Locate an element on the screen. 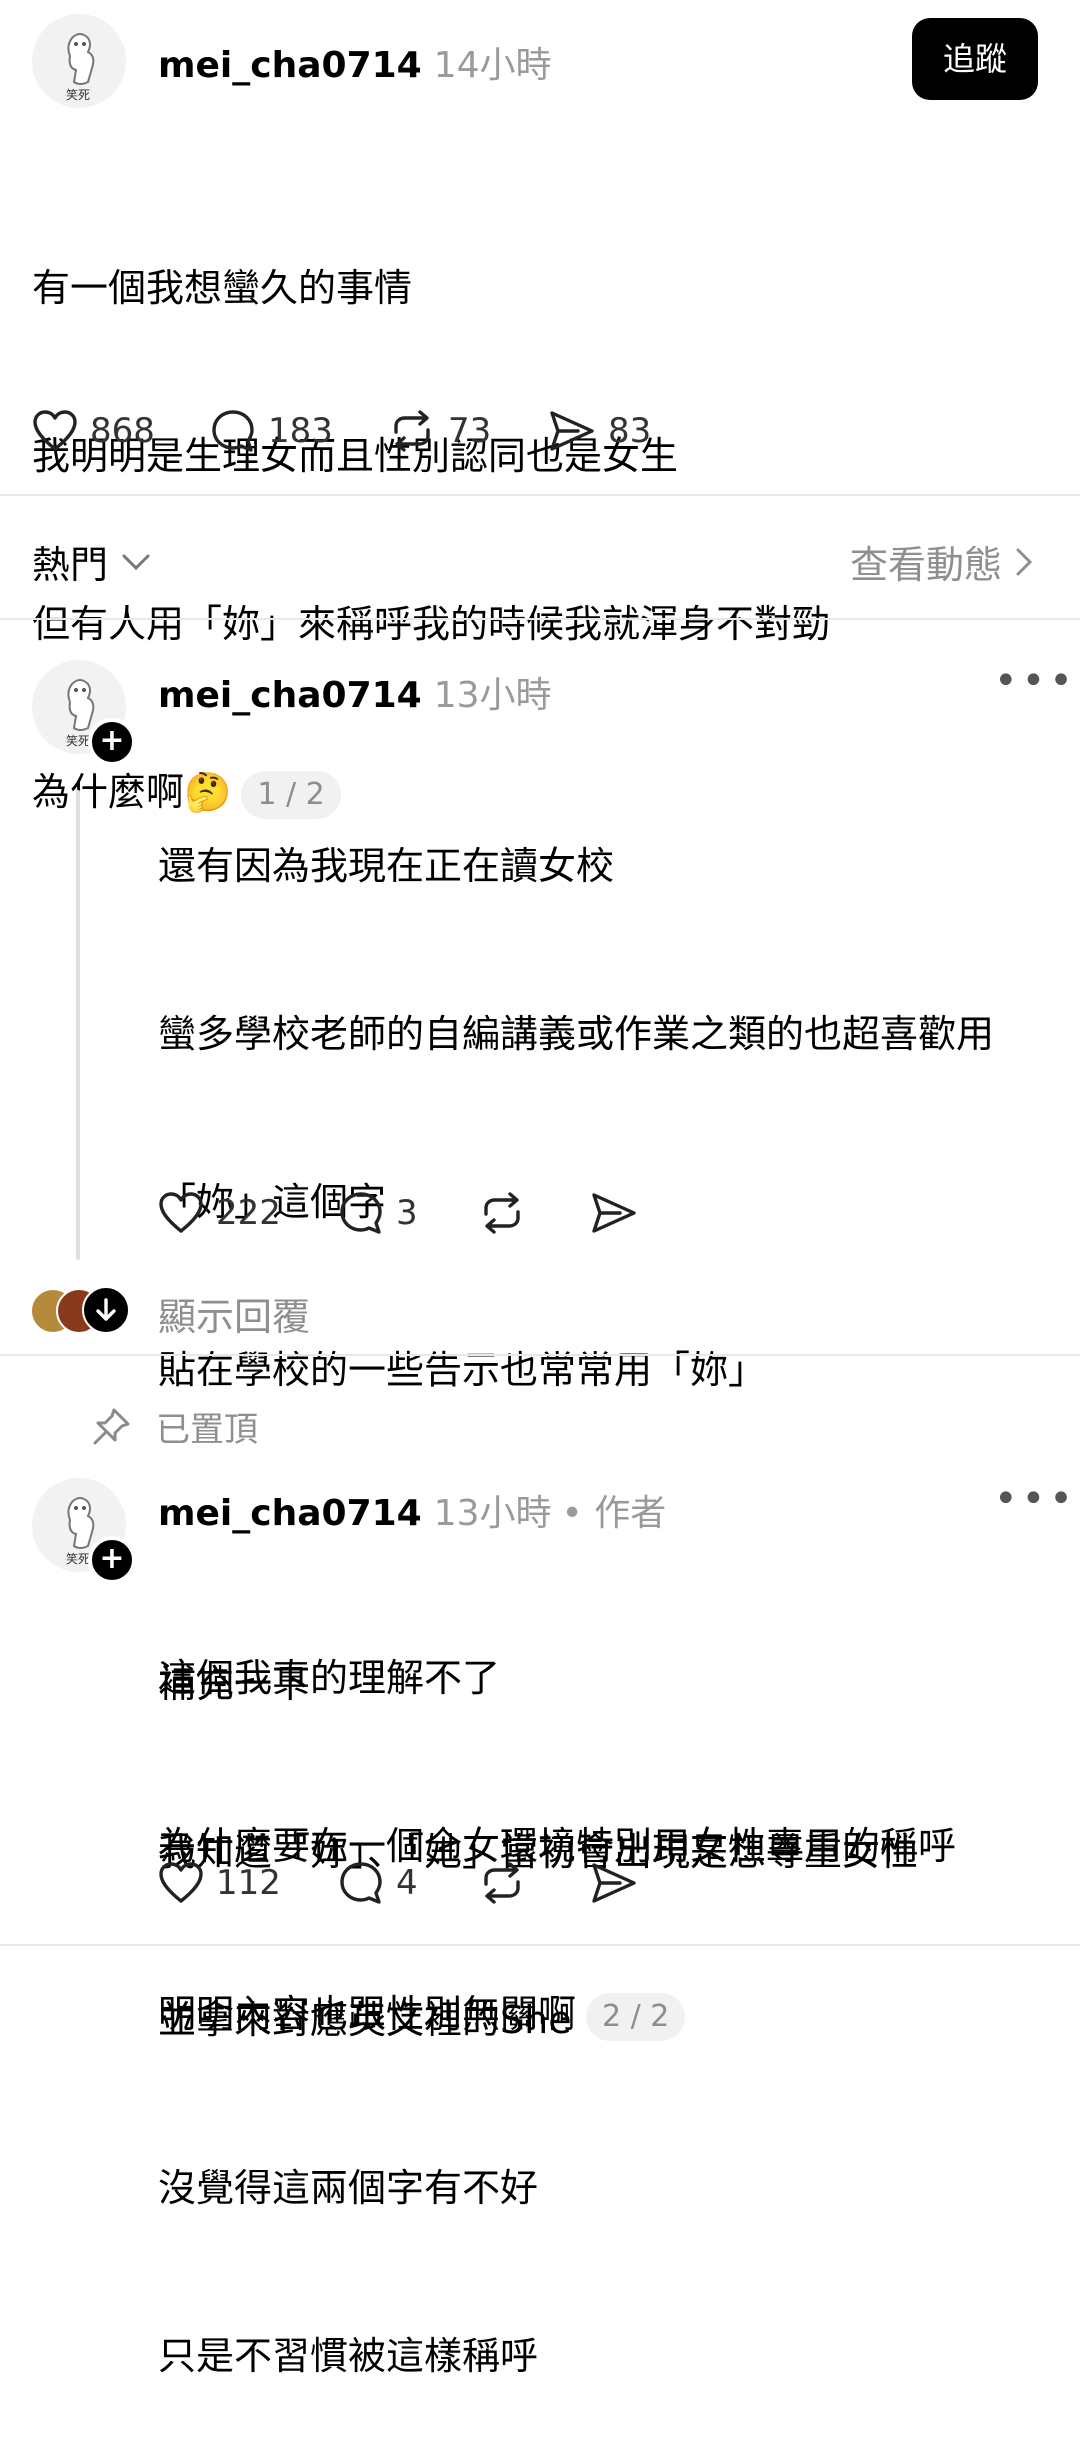  thread-line is located at coordinates (78, 1025).